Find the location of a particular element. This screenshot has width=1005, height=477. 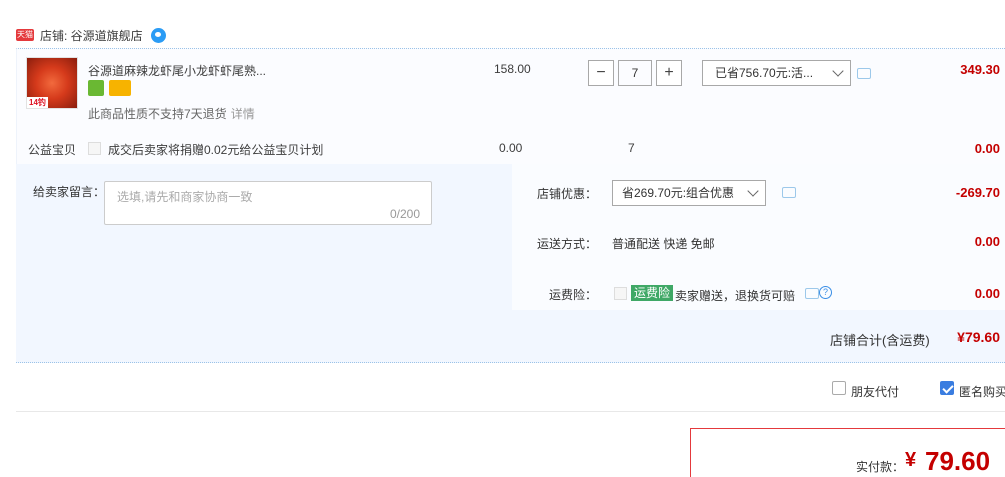

quantity-input: 7 is located at coordinates (635, 73).